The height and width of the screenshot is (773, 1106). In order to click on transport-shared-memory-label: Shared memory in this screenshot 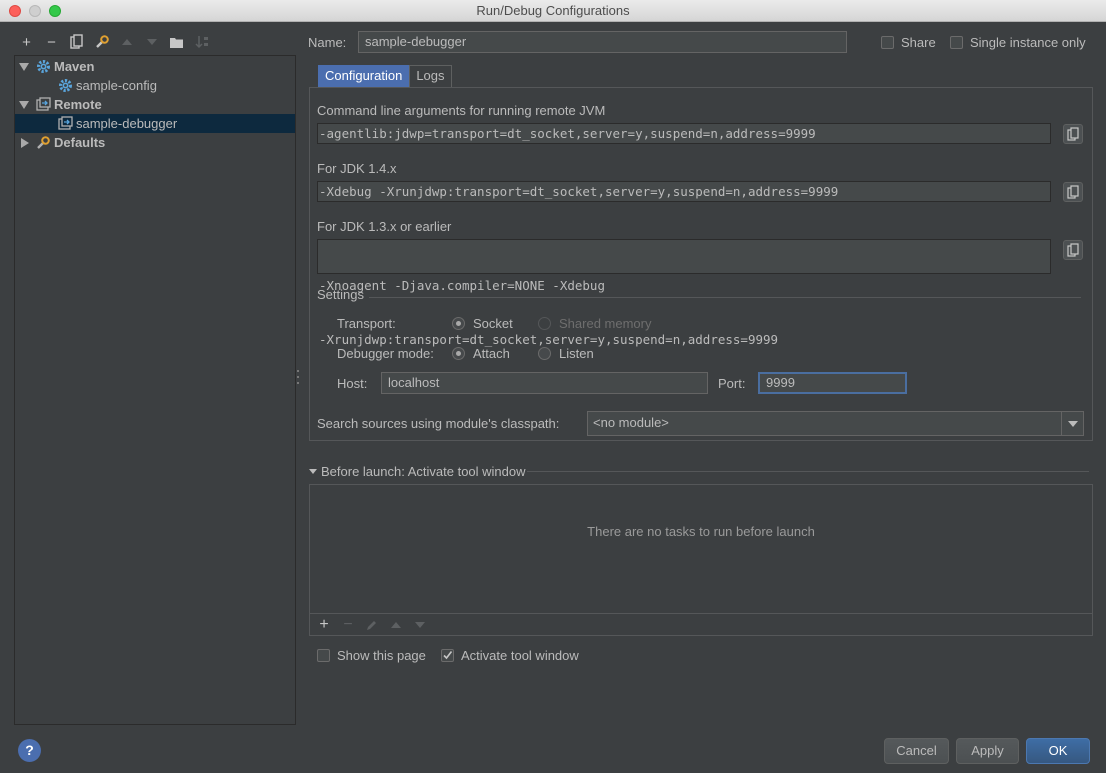, I will do `click(605, 323)`.